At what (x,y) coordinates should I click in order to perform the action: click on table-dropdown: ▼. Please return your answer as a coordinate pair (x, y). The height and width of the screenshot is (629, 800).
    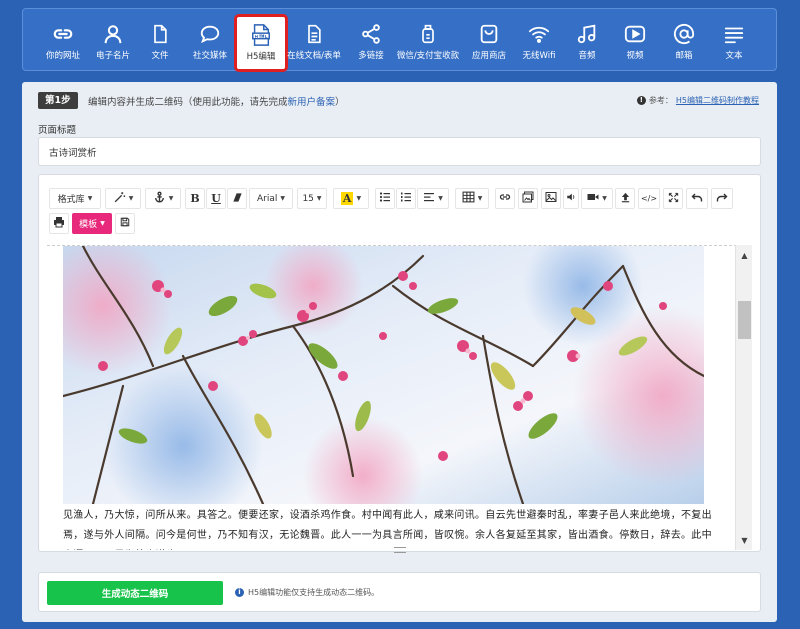
    Looking at the image, I should click on (472, 198).